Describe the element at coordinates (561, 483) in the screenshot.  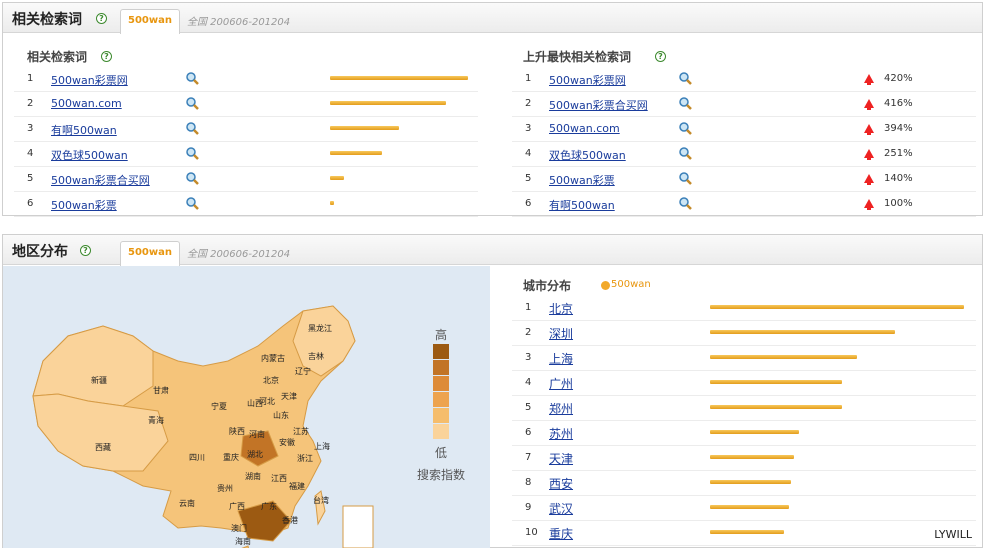
I see `city-link: 西安` at that location.